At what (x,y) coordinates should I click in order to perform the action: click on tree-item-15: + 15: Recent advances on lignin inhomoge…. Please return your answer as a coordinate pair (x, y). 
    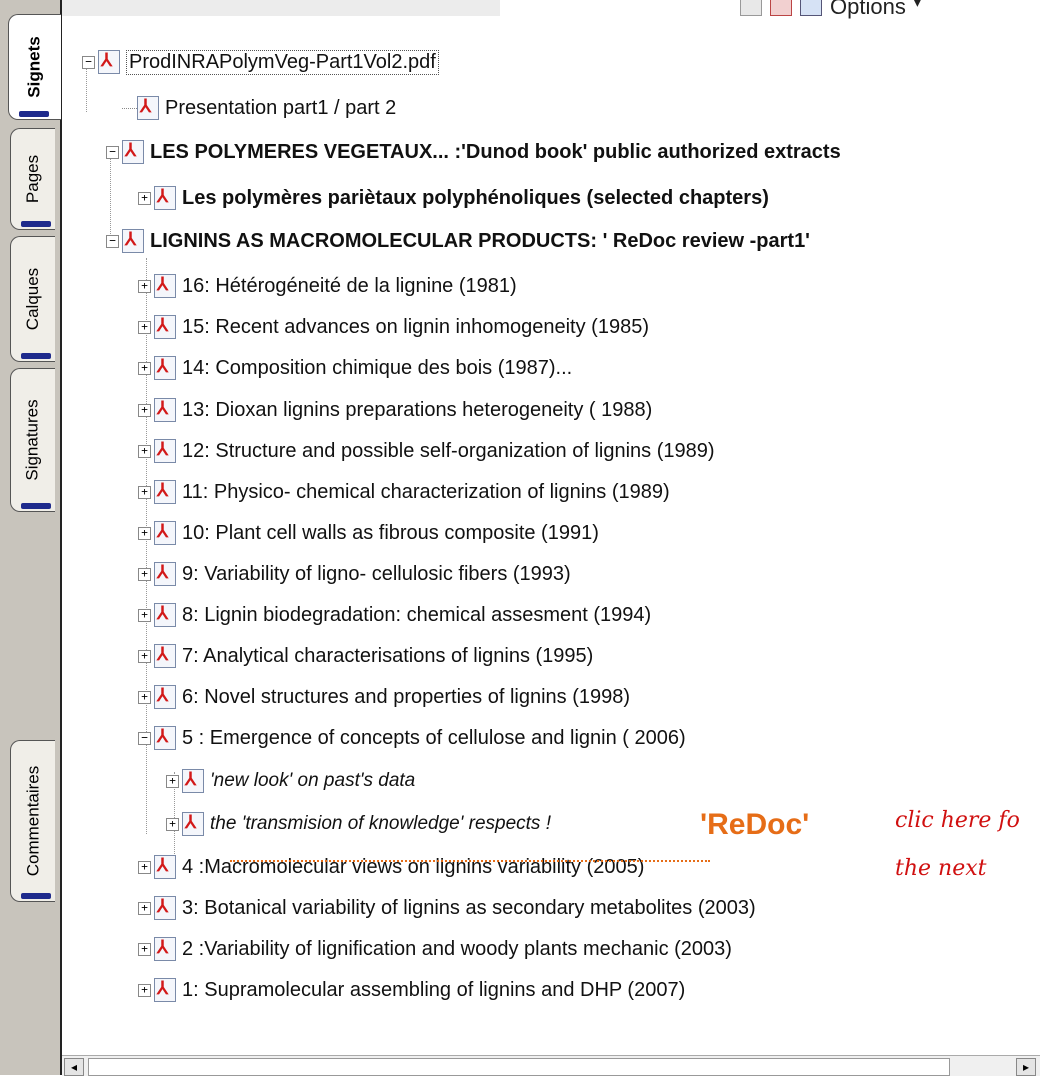
    Looking at the image, I should click on (393, 327).